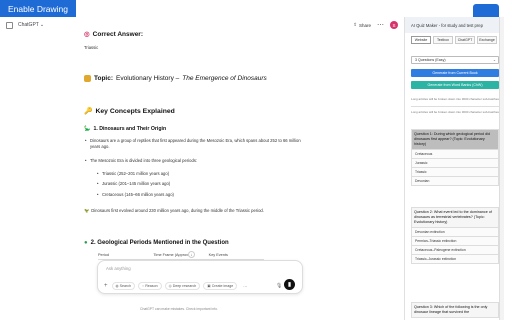  Describe the element at coordinates (455, 153) in the screenshot. I see `answer-option: Cretaceous` at that location.